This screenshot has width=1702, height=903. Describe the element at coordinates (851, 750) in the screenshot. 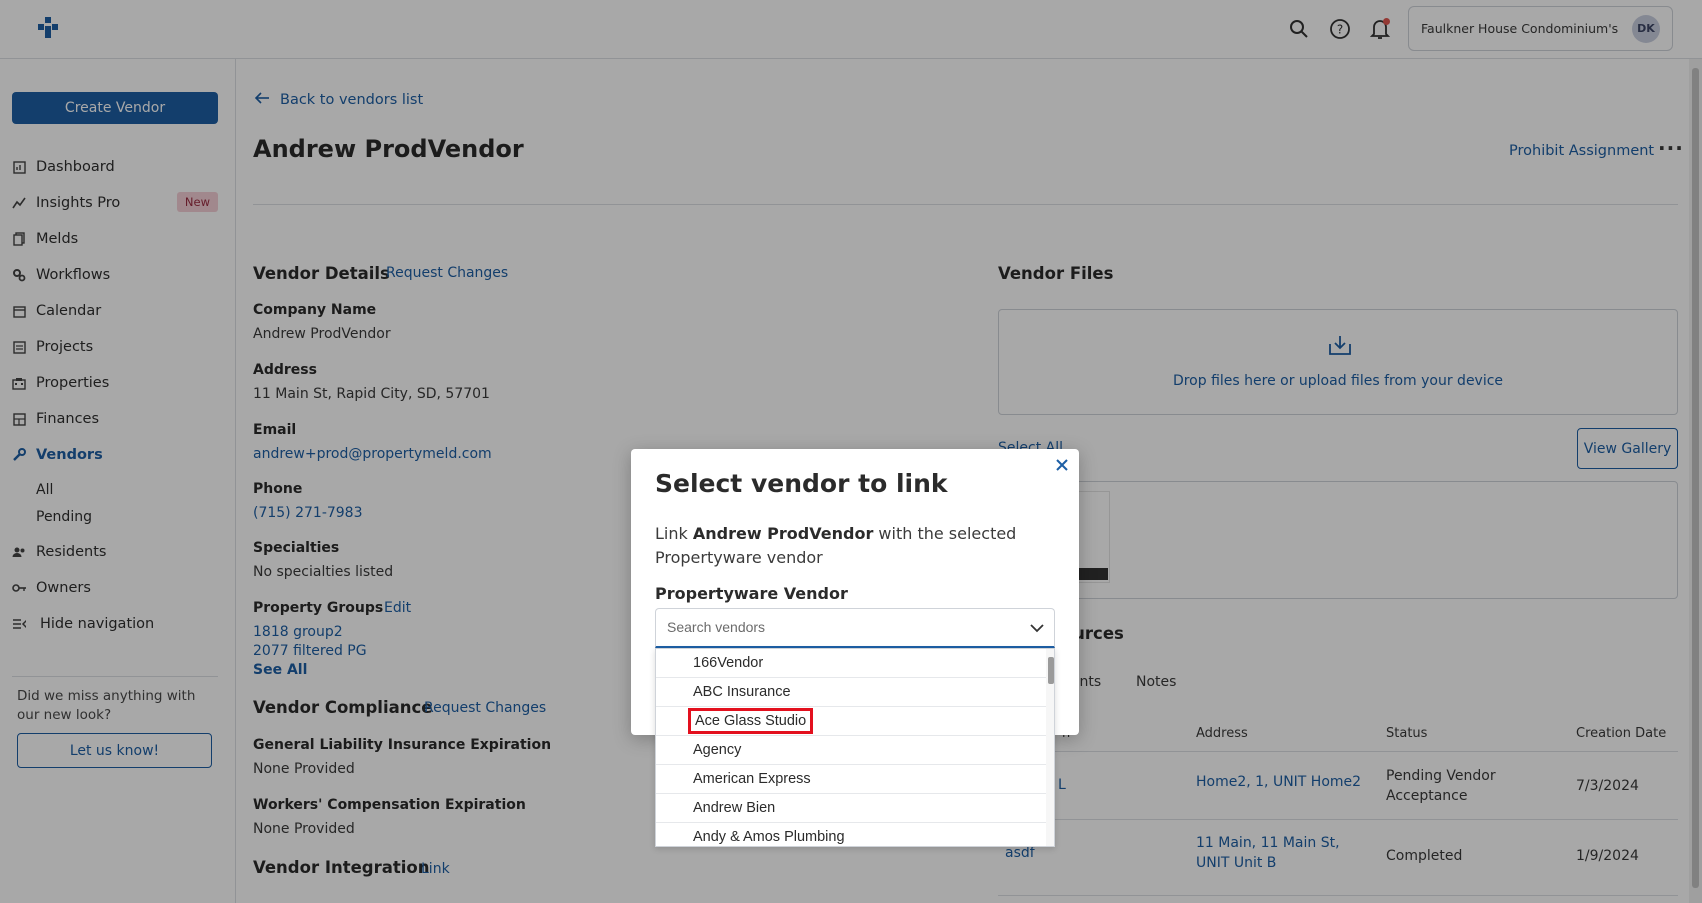

I see `vendor-option: Agency` at that location.